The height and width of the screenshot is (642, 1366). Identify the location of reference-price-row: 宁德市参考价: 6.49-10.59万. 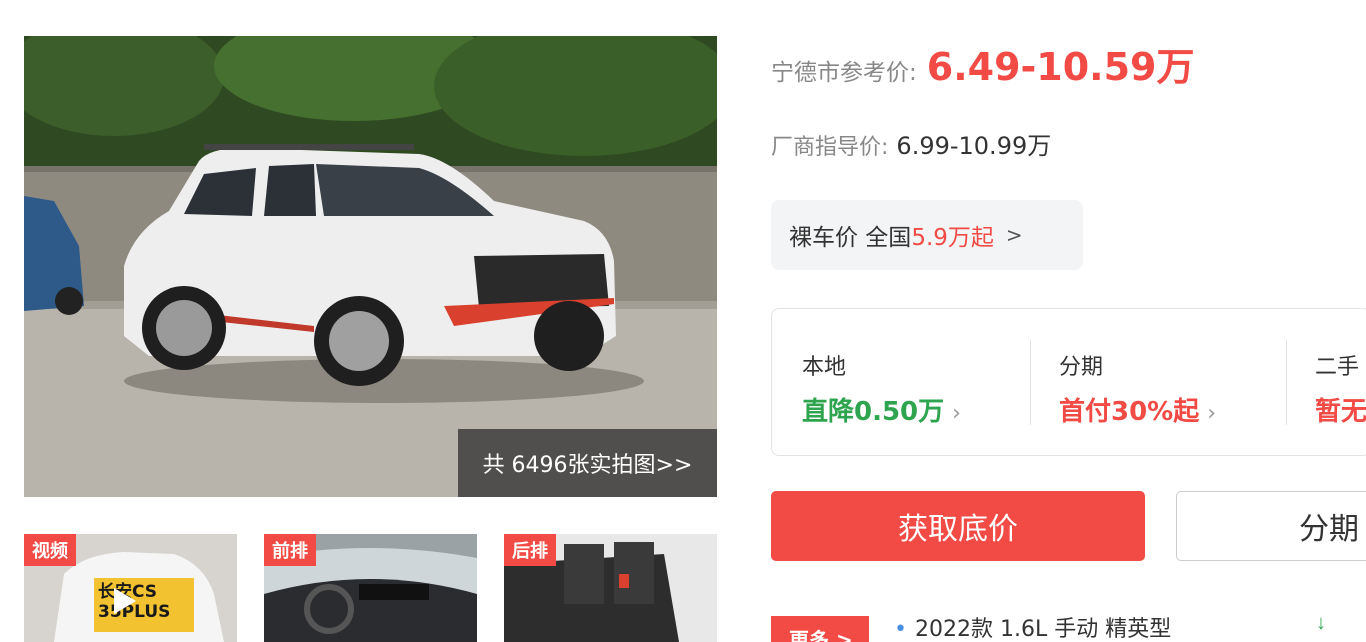
(982, 63).